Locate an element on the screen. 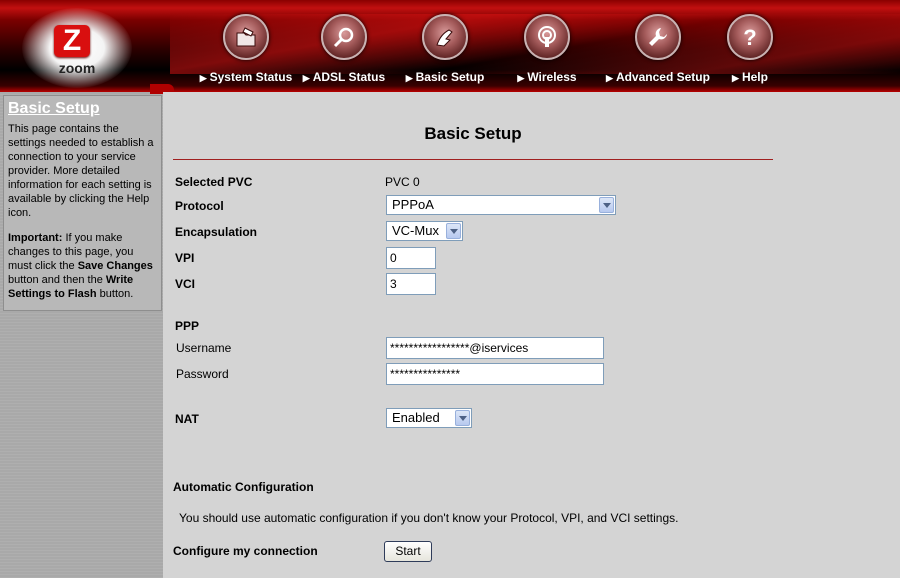  nav-wireless: ▶ Wireless is located at coordinates (547, 49).